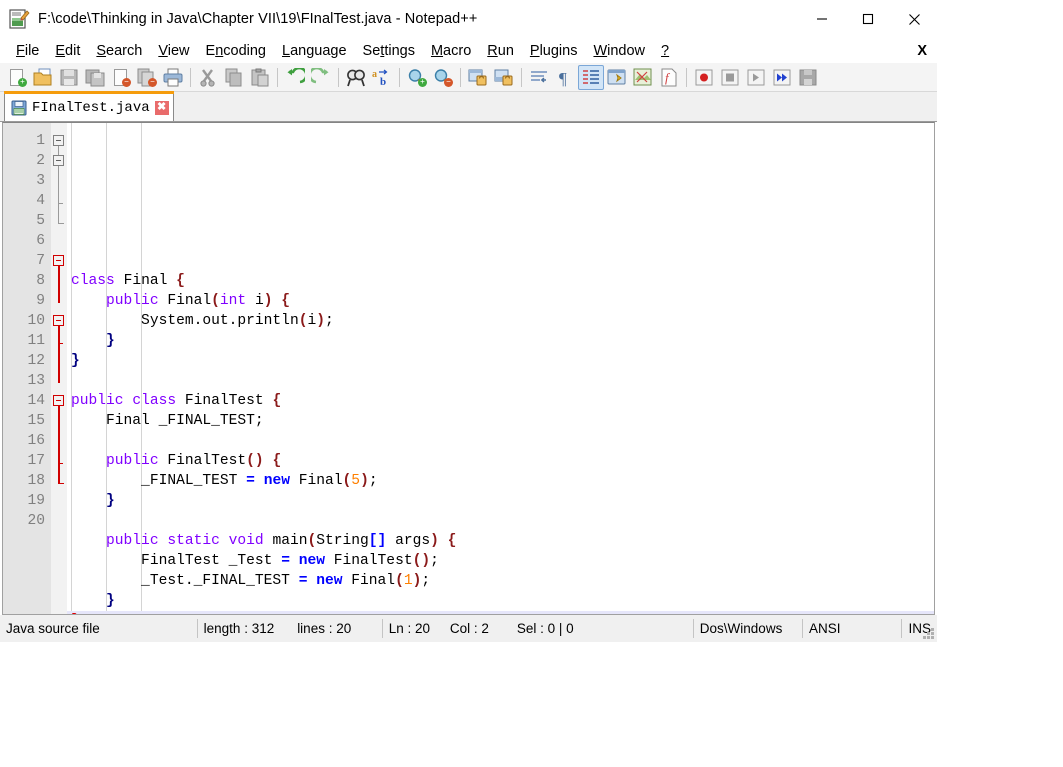 This screenshot has height=767, width=1063. I want to click on code-line: public Final(int i) {, so click(500, 301).